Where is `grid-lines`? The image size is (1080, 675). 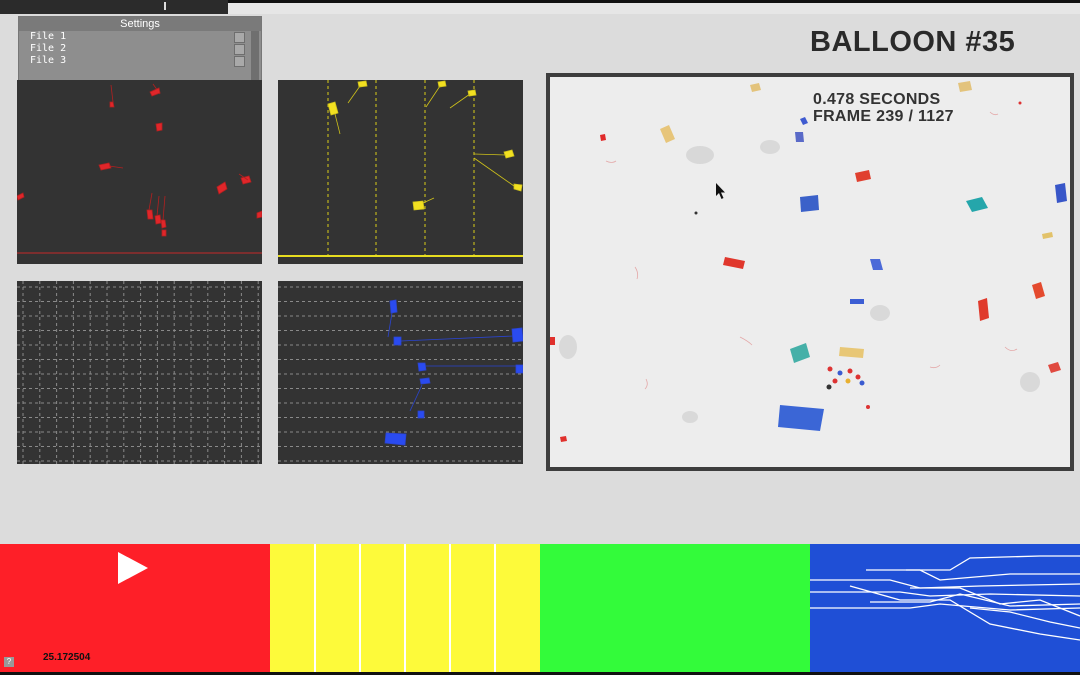 grid-lines is located at coordinates (139, 372).